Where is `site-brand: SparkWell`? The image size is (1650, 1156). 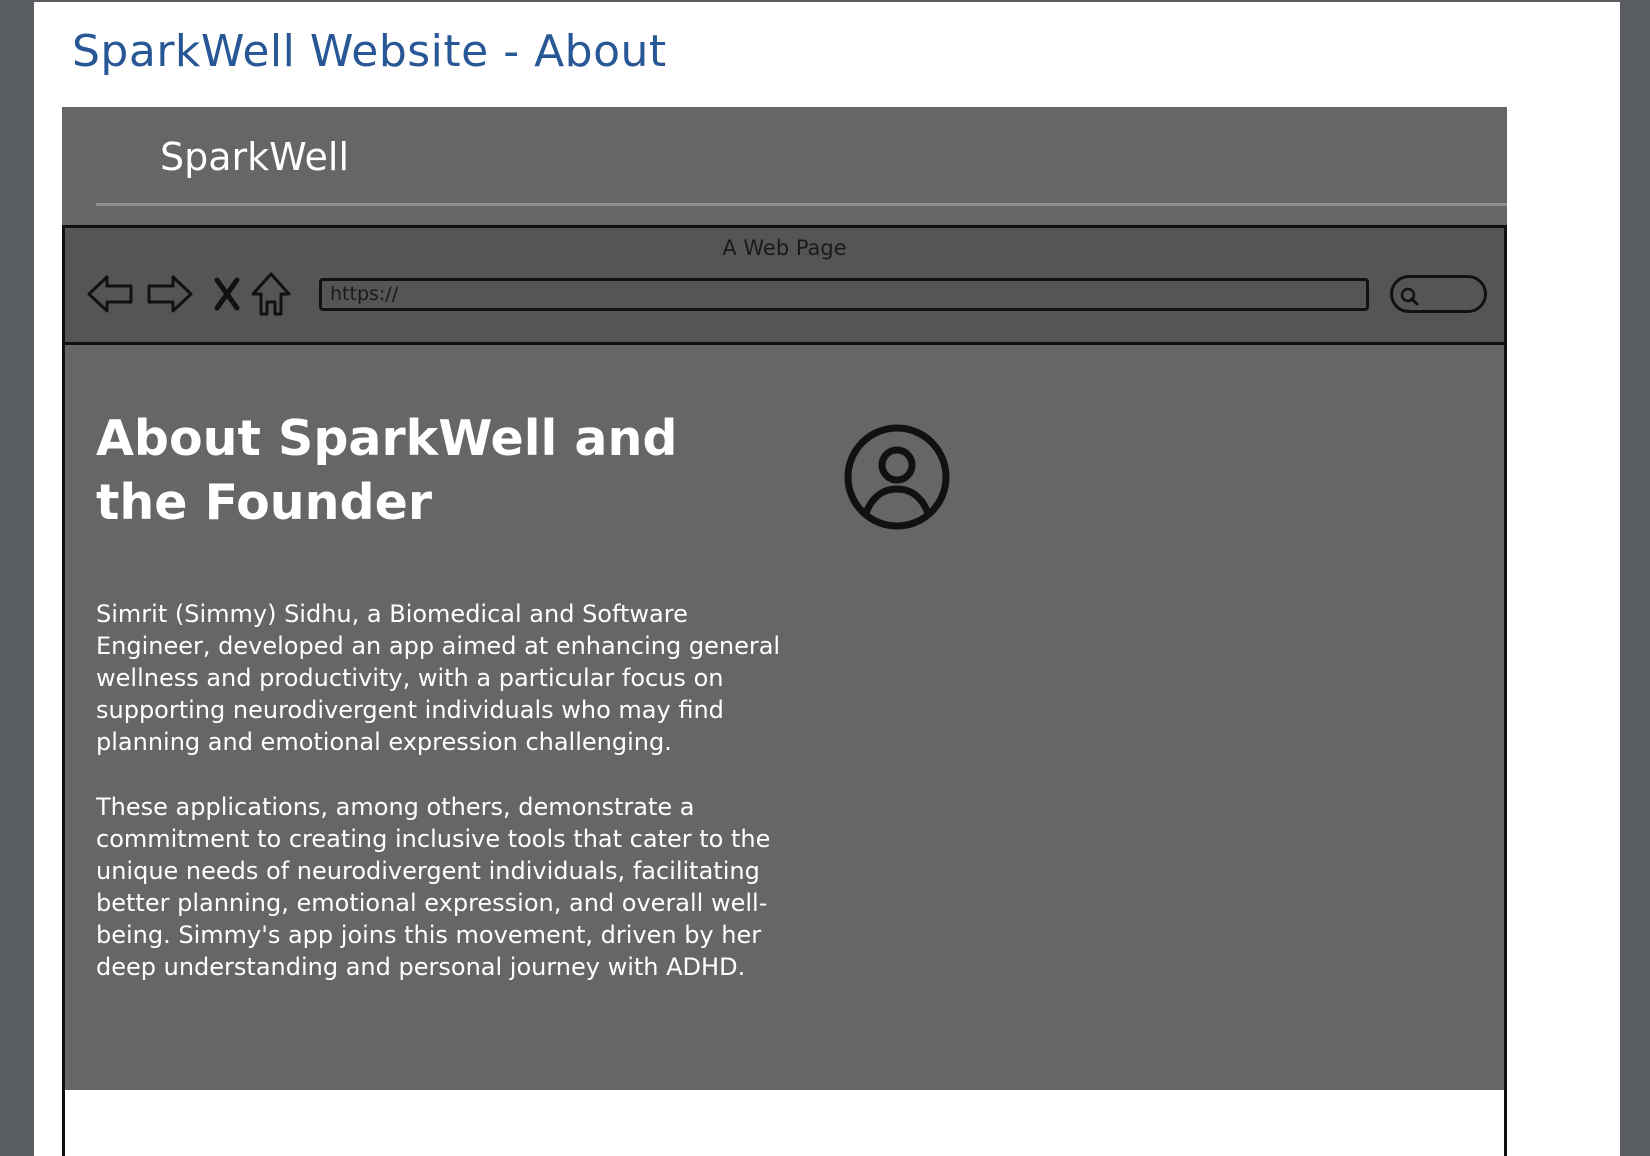
site-brand: SparkWell is located at coordinates (254, 157).